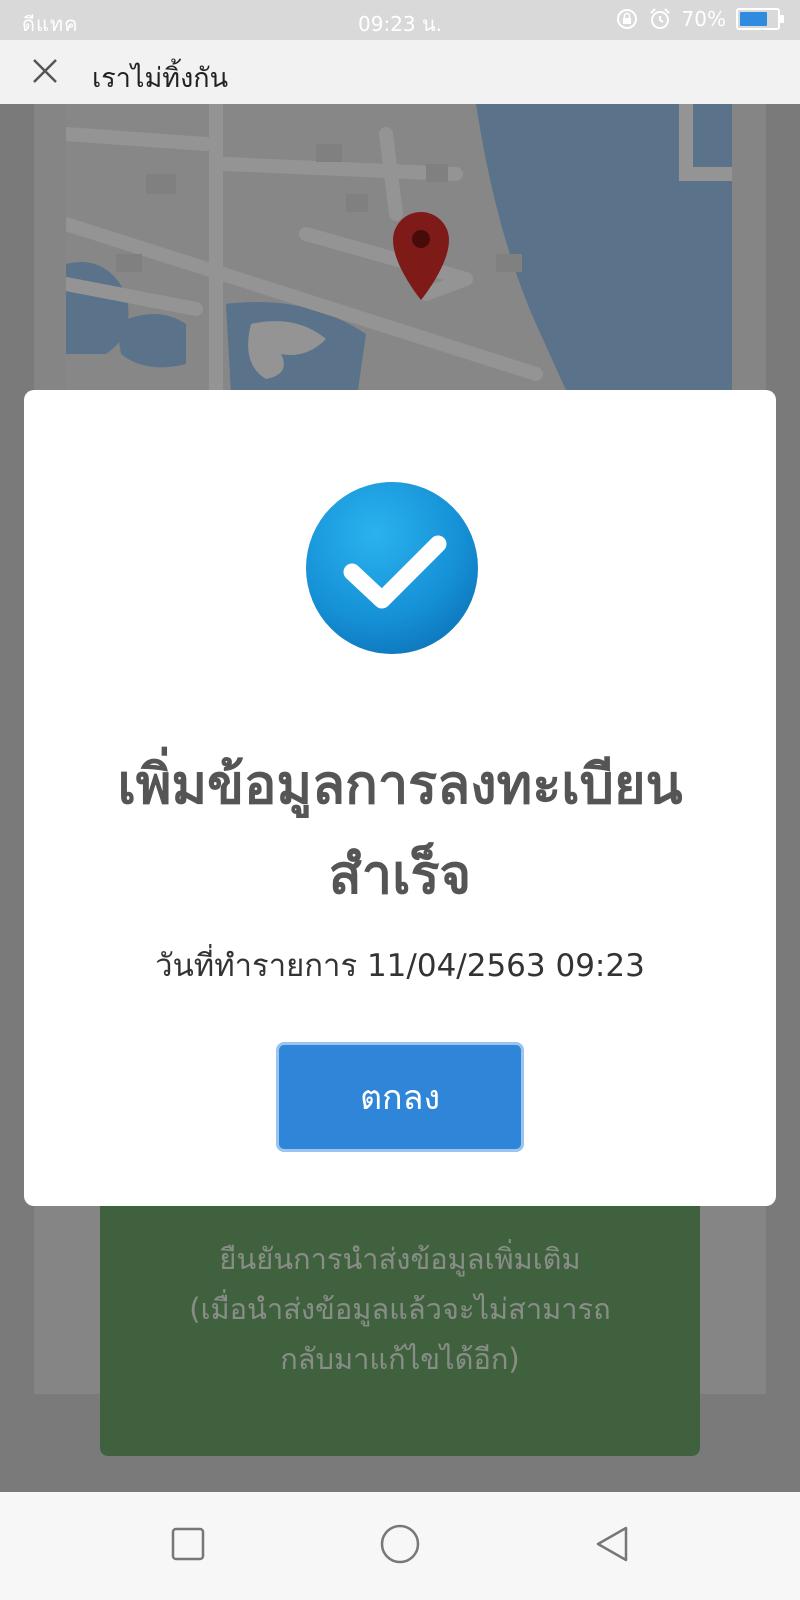  I want to click on home-button, so click(400, 1544).